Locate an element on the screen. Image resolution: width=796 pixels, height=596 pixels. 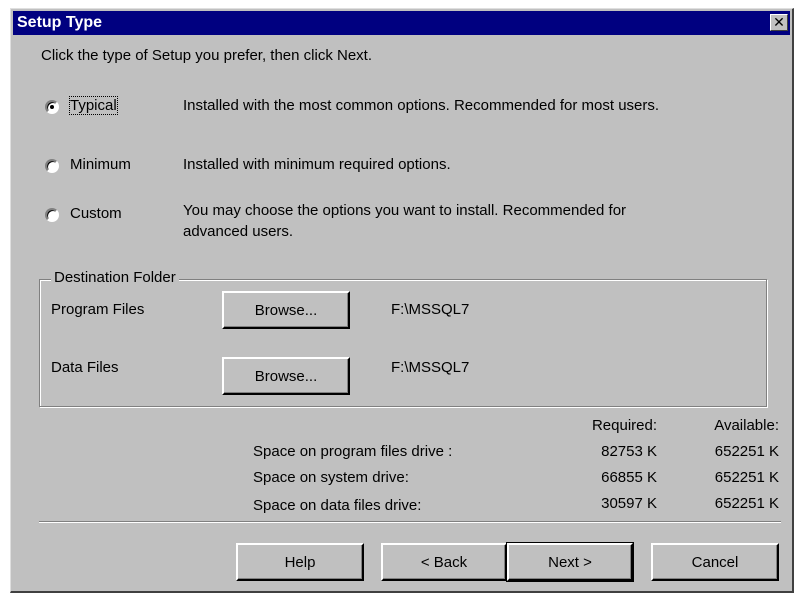
space-row-required: 30597 K is located at coordinates (629, 503).